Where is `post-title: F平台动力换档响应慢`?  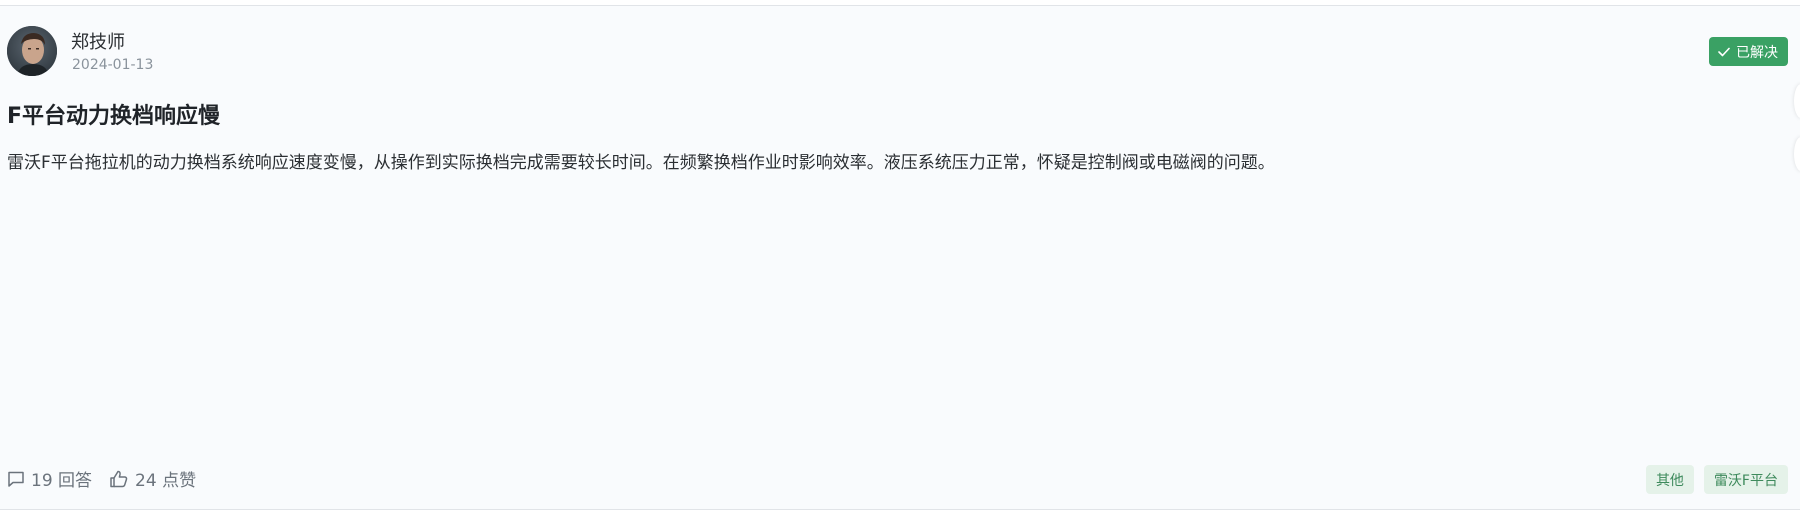 post-title: F平台动力换档响应慢 is located at coordinates (113, 114).